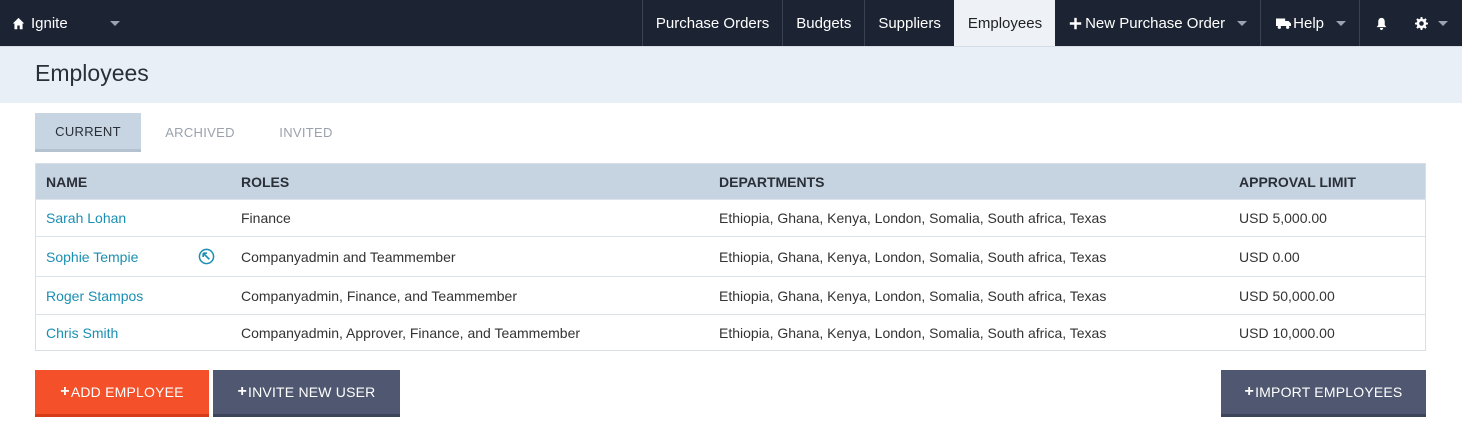 Image resolution: width=1462 pixels, height=423 pixels. What do you see at coordinates (88, 132) in the screenshot?
I see `tab-current: CURRENT` at bounding box center [88, 132].